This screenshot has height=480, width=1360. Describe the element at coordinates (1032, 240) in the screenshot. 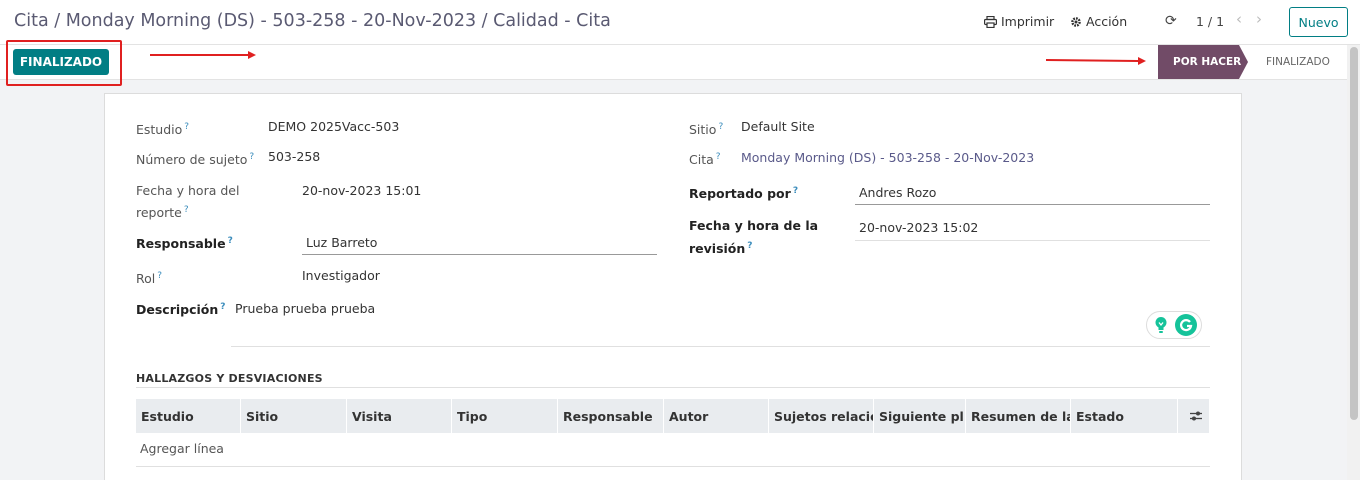

I see `fecha-revision-underline` at that location.